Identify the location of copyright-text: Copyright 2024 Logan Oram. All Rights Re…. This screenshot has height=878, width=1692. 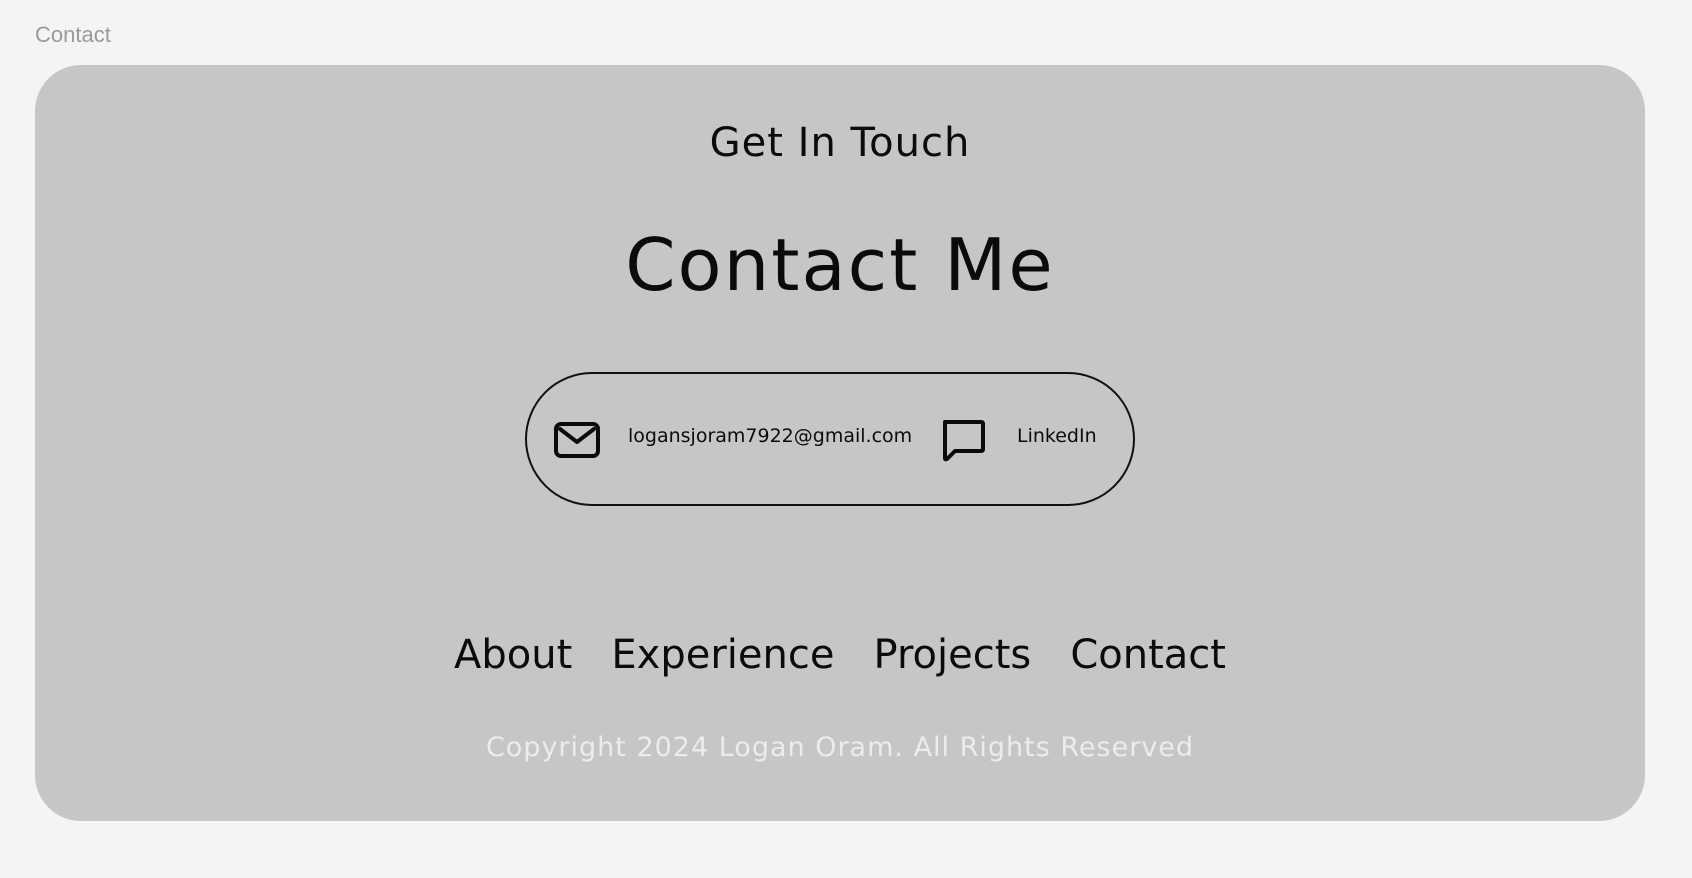
(840, 747).